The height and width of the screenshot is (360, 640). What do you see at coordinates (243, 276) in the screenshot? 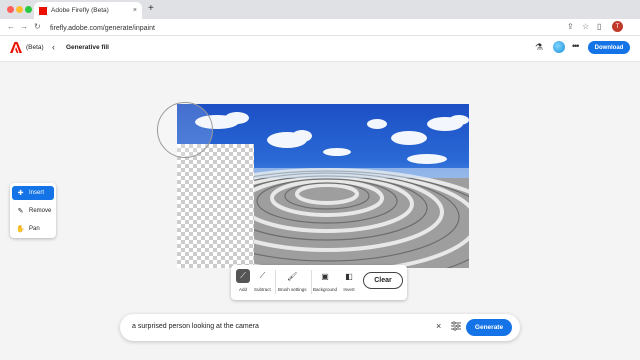
I see `brush-add-icon: ⟋` at bounding box center [243, 276].